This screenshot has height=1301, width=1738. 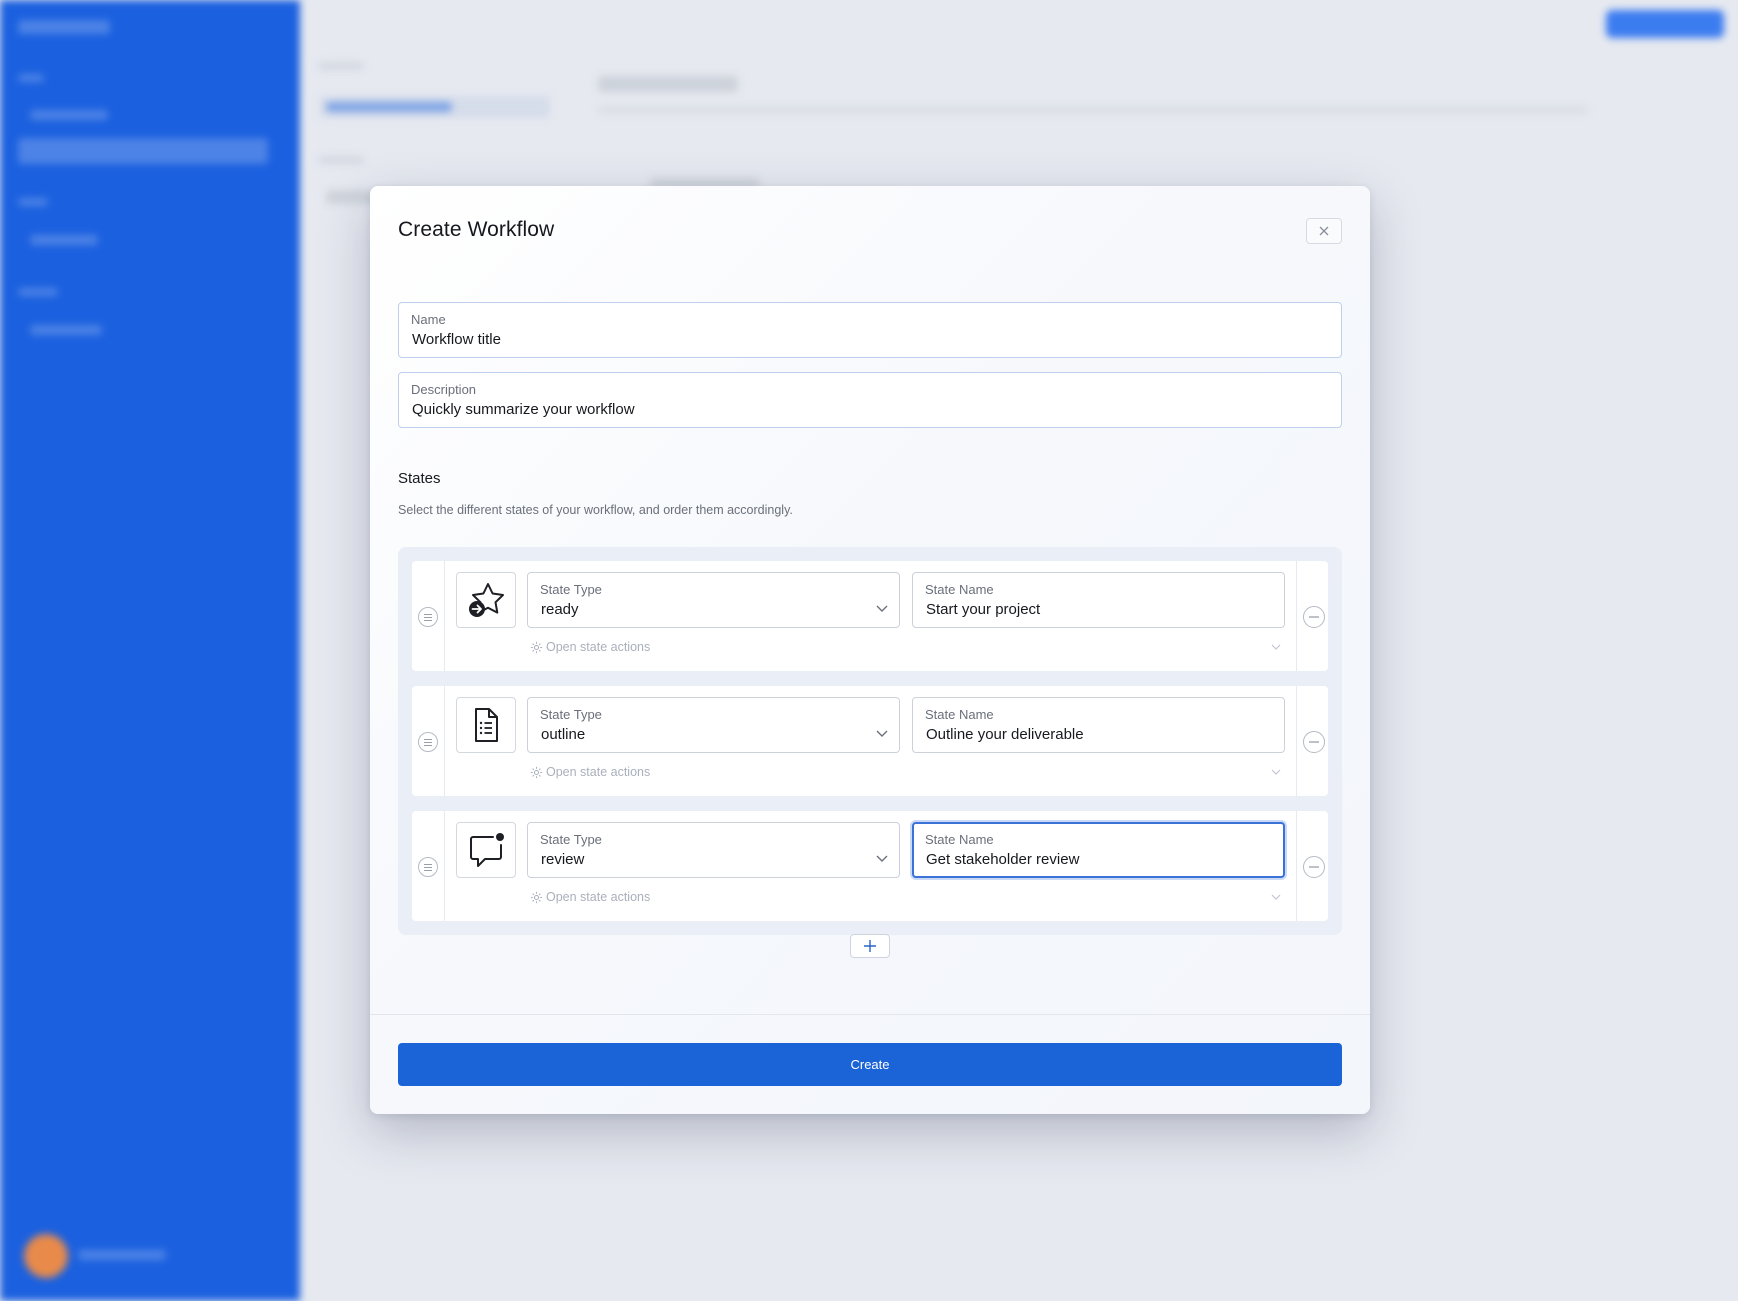 What do you see at coordinates (1098, 600) in the screenshot?
I see `state-name-input: State Name Start your project` at bounding box center [1098, 600].